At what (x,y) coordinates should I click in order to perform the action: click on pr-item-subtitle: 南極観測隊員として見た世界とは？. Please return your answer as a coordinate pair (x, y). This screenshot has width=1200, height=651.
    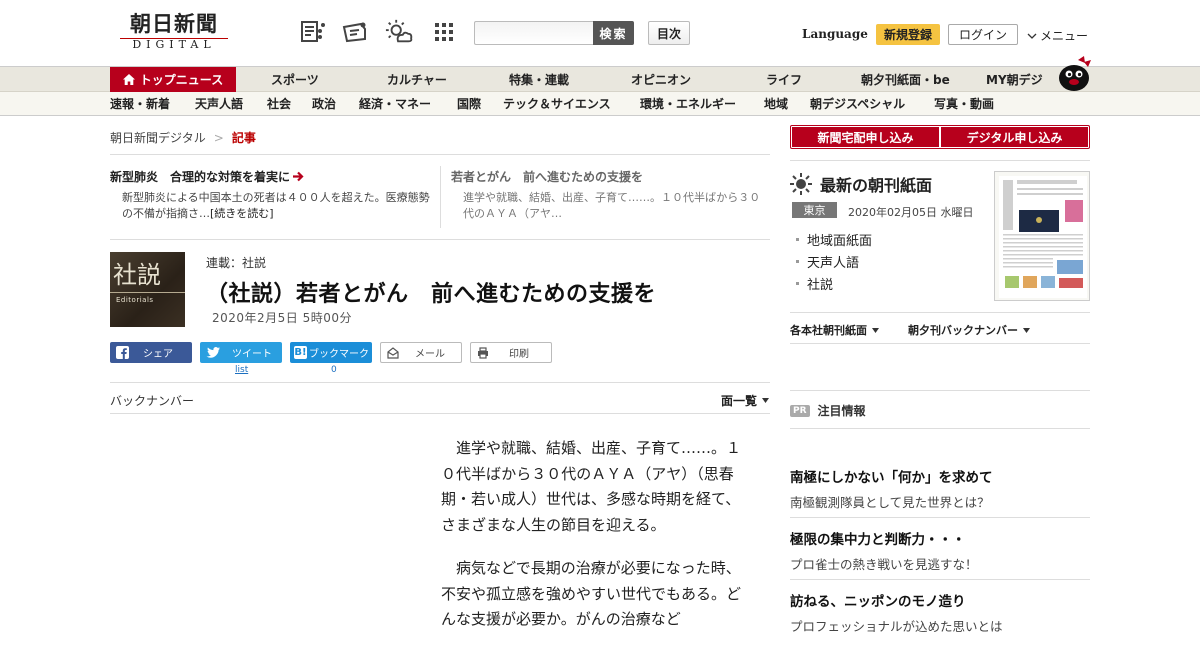
    Looking at the image, I should click on (890, 502).